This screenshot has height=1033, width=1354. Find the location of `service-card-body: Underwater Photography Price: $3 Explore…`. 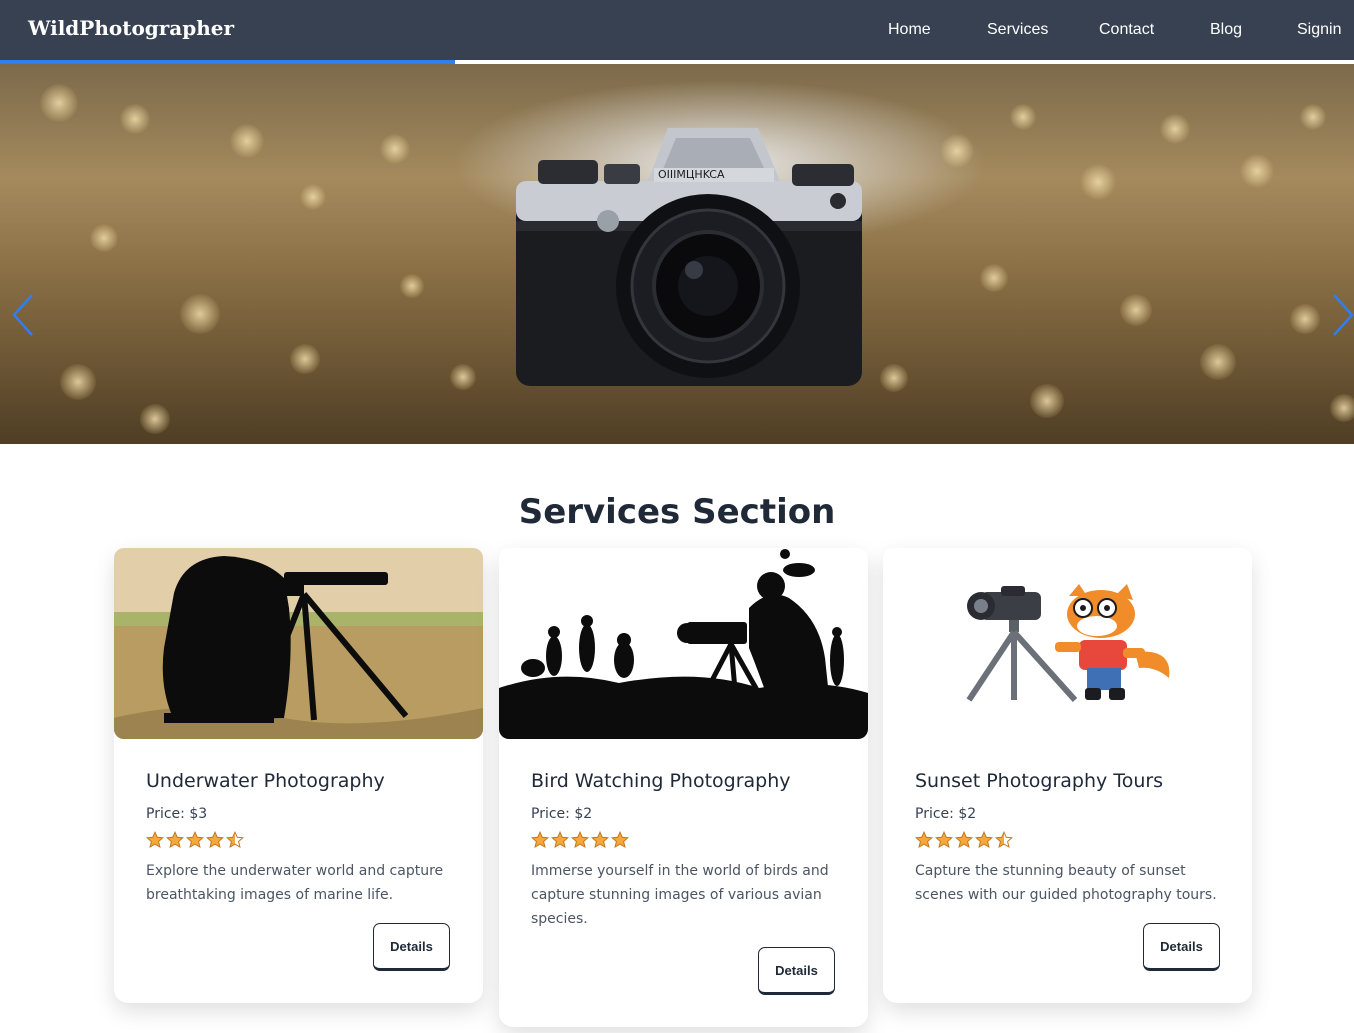

service-card-body: Underwater Photography Price: $3 Explore… is located at coordinates (306, 838).